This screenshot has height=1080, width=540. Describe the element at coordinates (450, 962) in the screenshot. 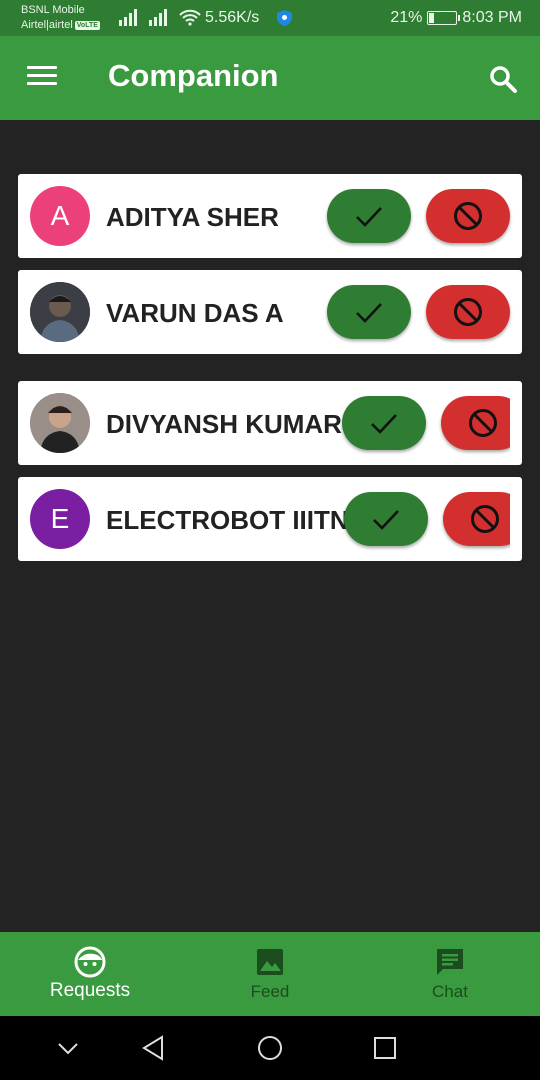

I see `chat-icon` at that location.